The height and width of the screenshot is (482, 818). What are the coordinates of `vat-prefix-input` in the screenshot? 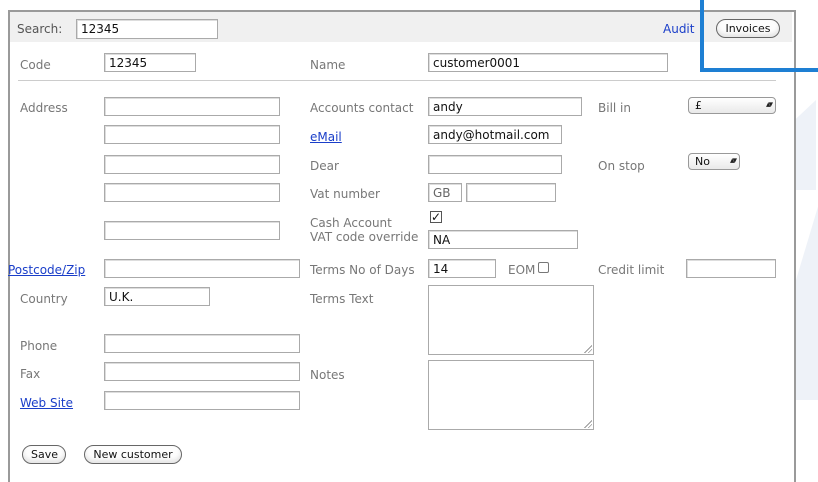 It's located at (445, 192).